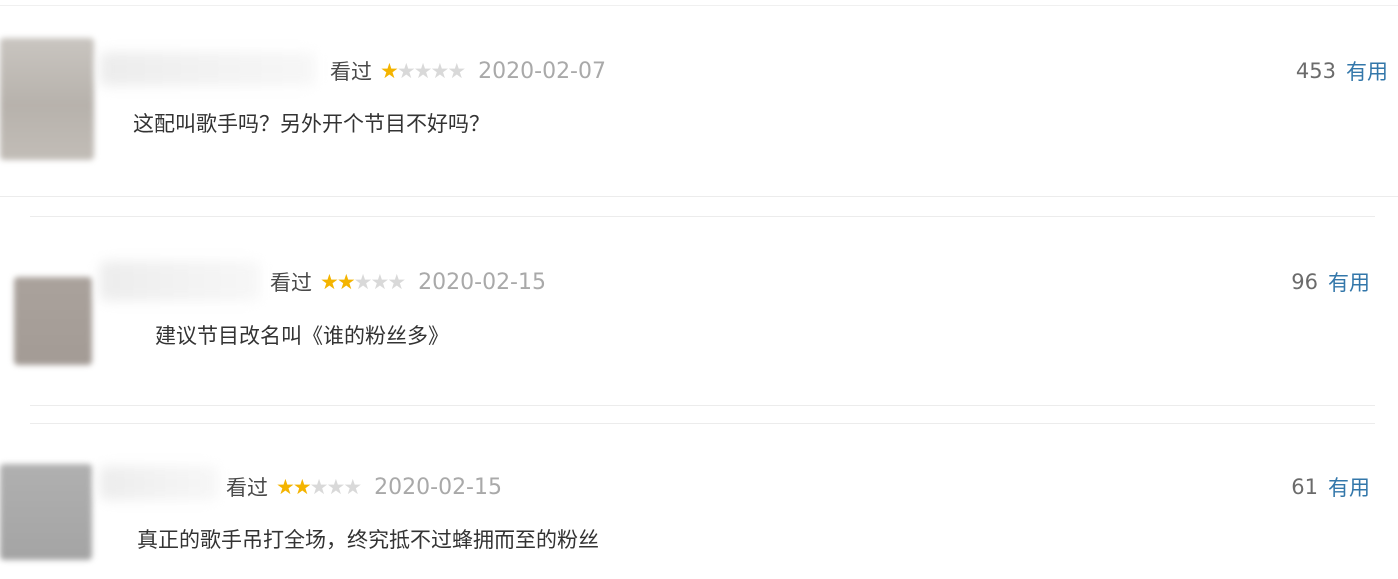  What do you see at coordinates (1304, 487) in the screenshot?
I see `useful-count: 61` at bounding box center [1304, 487].